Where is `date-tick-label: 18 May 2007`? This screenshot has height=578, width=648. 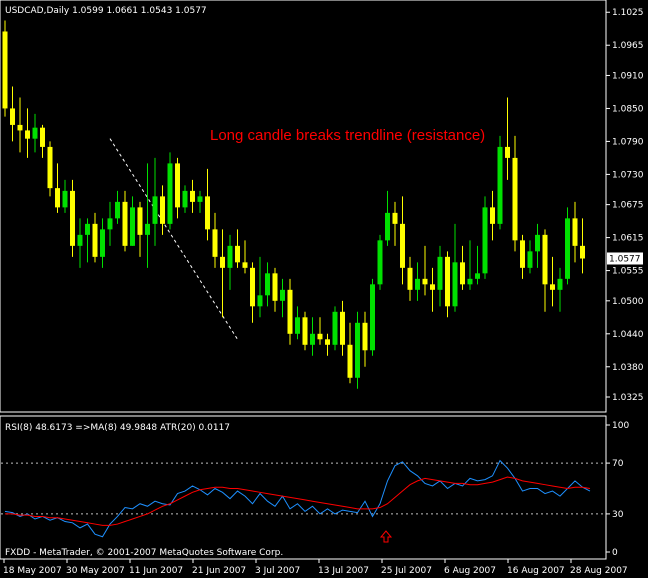 date-tick-label: 18 May 2007 is located at coordinates (32, 571).